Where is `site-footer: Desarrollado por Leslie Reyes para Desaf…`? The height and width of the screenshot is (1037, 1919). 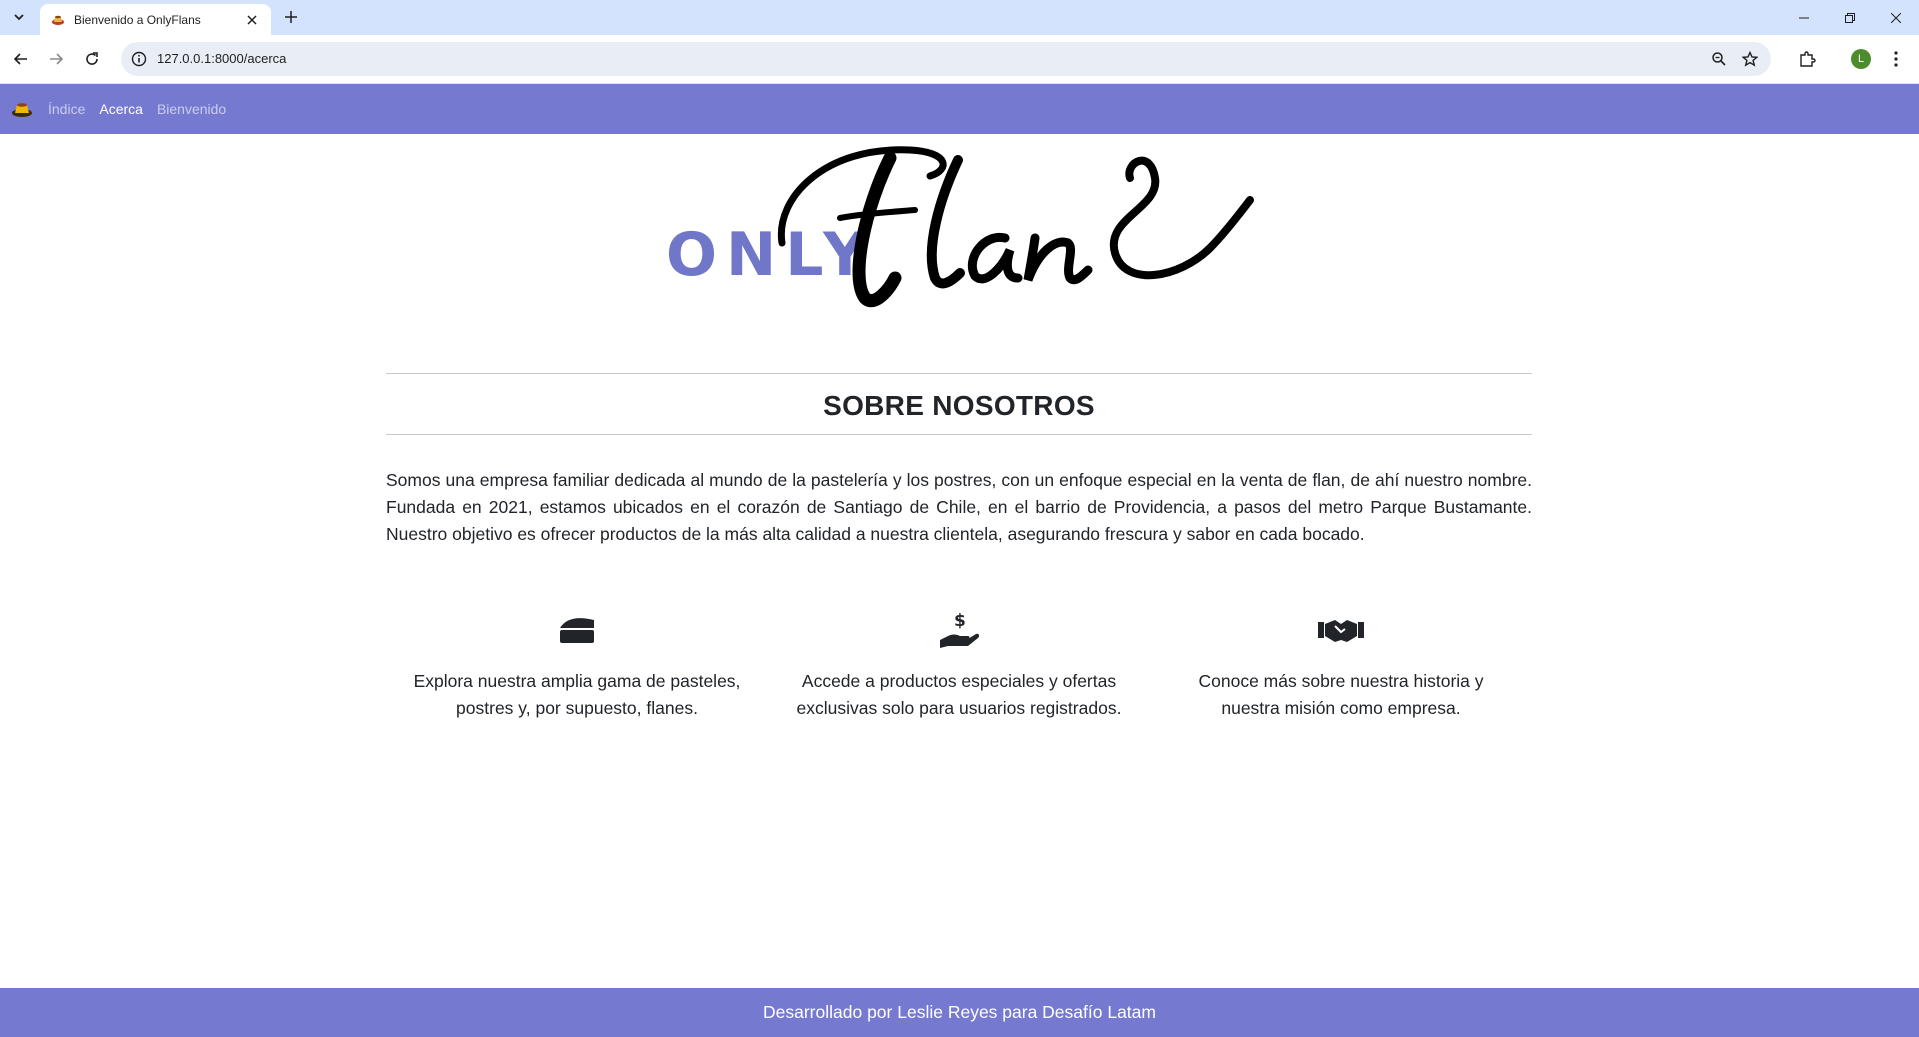
site-footer: Desarrollado por Leslie Reyes para Desaf… is located at coordinates (959, 1012).